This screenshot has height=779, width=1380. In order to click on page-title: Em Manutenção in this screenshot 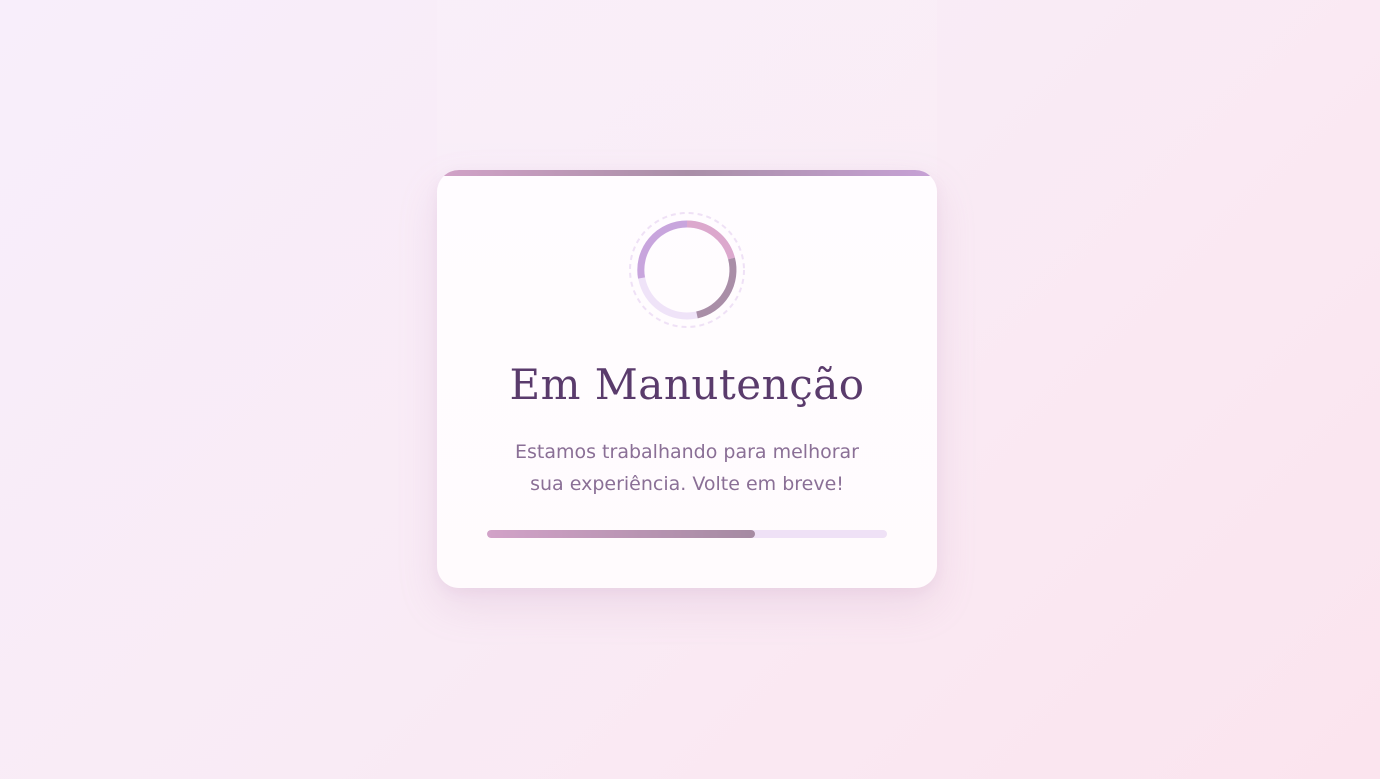, I will do `click(687, 384)`.